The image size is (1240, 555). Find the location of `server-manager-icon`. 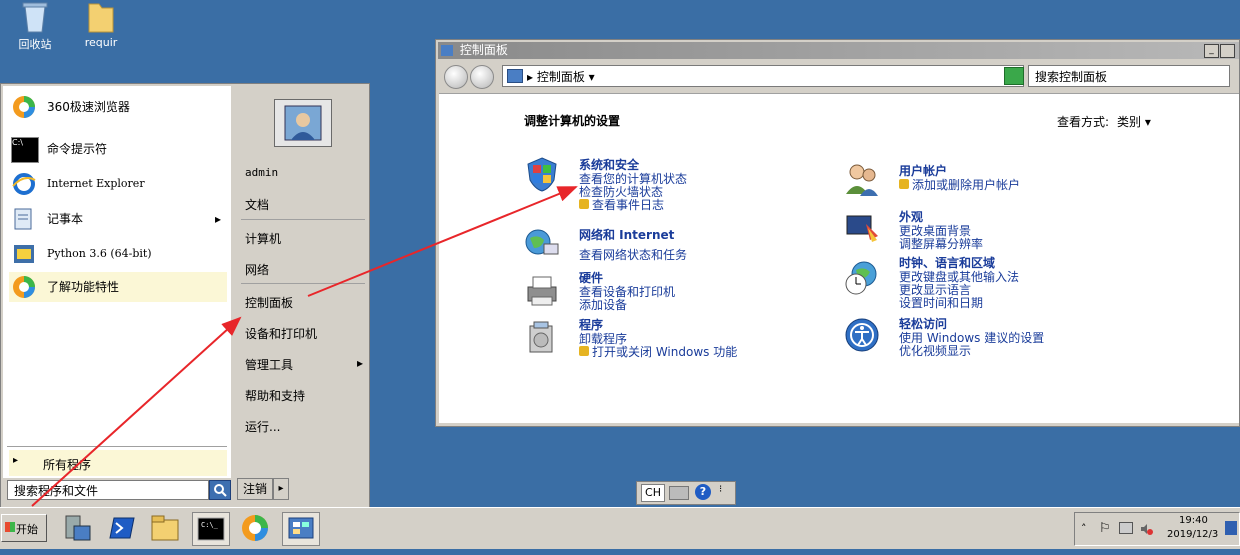

server-manager-icon is located at coordinates (77, 528).